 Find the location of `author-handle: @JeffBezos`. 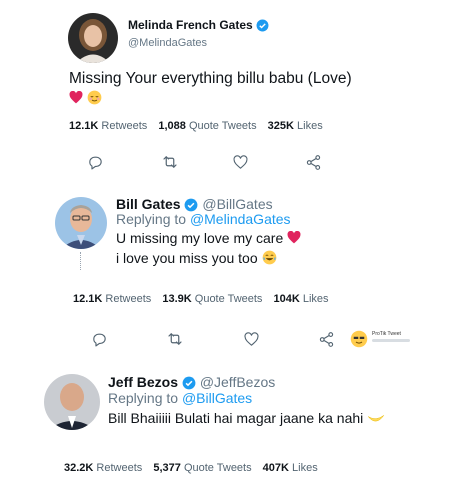

author-handle: @JeffBezos is located at coordinates (237, 382).